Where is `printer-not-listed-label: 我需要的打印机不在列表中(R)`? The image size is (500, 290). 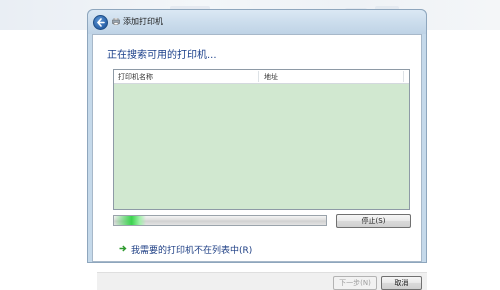 printer-not-listed-label: 我需要的打印机不在列表中(R) is located at coordinates (191, 249).